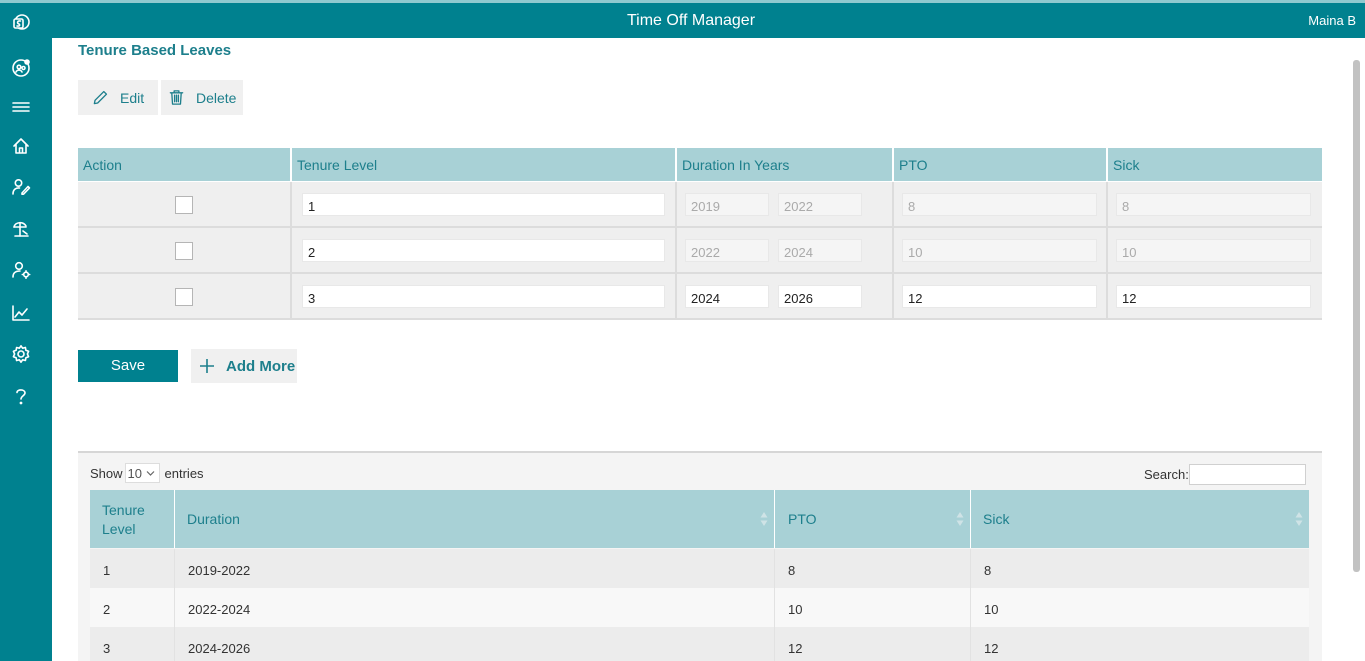 The width and height of the screenshot is (1365, 661). What do you see at coordinates (873, 519) in the screenshot?
I see `col-header-pto: PTO` at bounding box center [873, 519].